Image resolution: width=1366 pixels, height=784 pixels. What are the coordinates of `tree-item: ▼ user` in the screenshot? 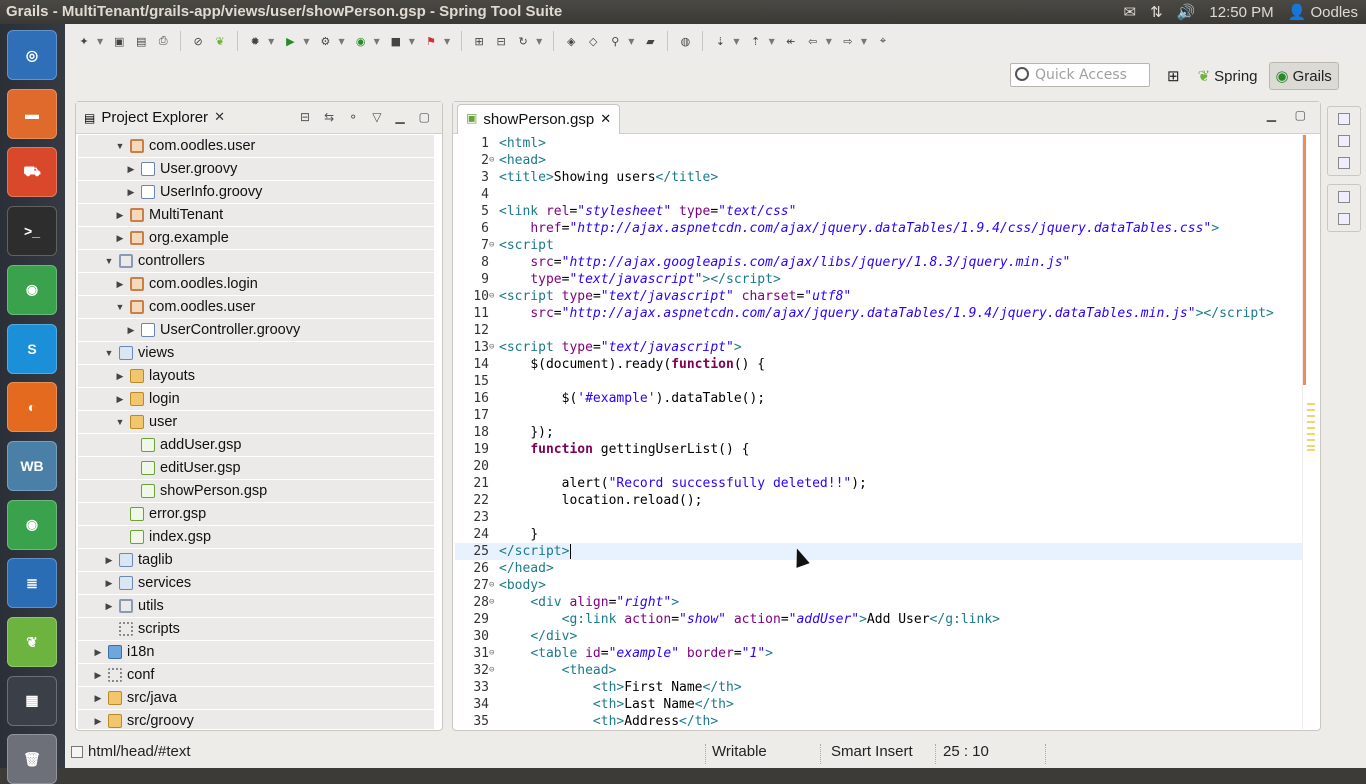 It's located at (256, 422).